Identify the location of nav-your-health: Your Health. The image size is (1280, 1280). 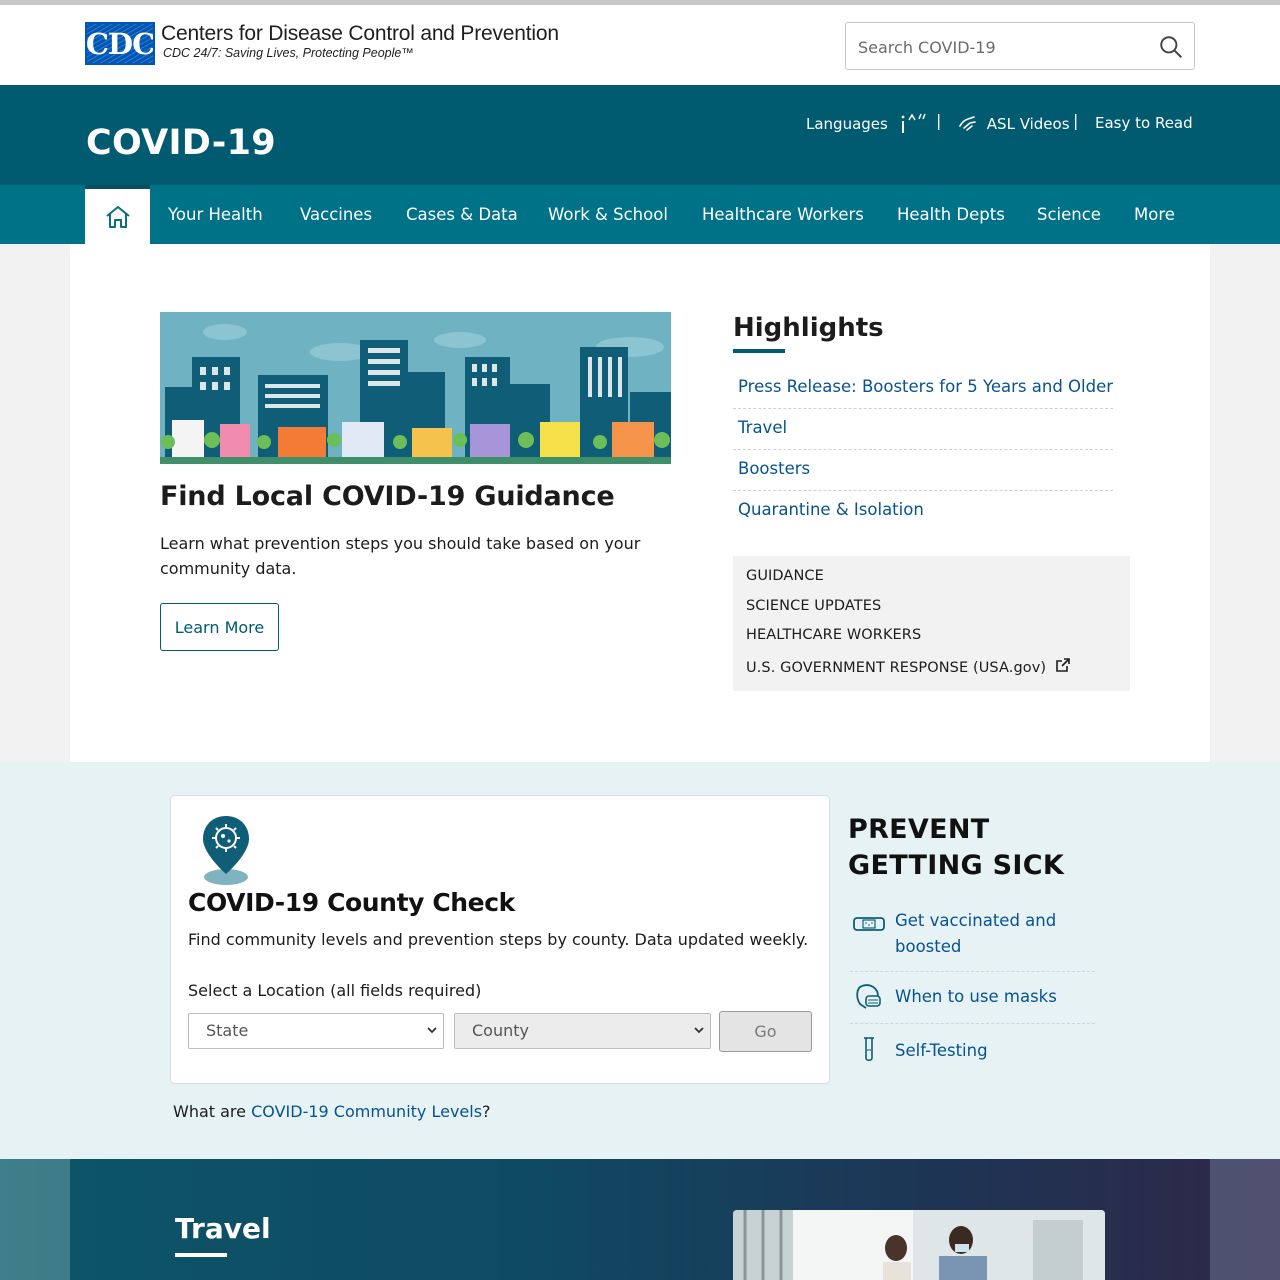
(215, 214).